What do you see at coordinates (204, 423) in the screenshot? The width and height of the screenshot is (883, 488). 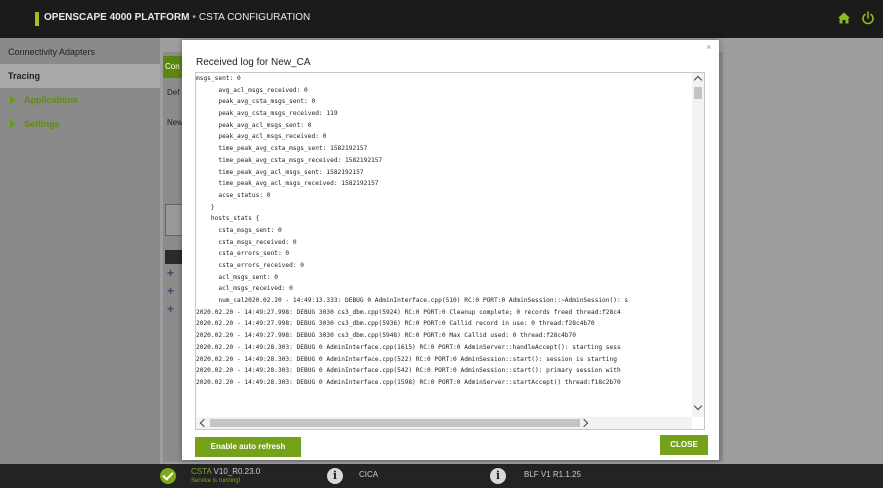 I see `scroll-left-icon` at bounding box center [204, 423].